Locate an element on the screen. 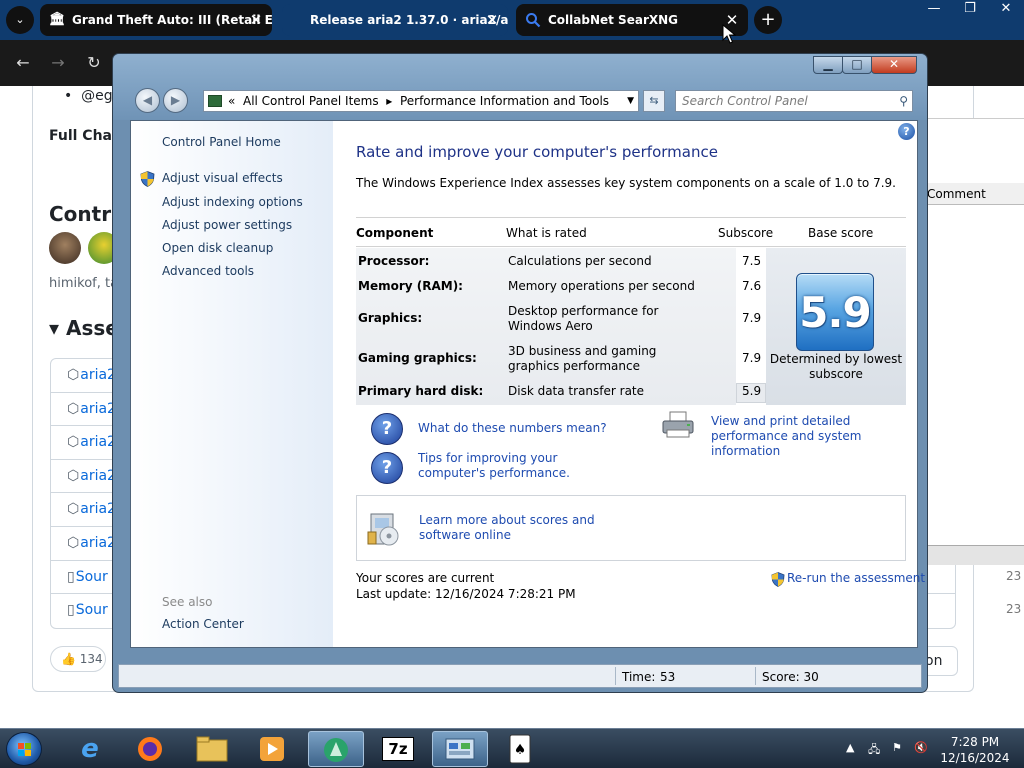 The width and height of the screenshot is (1024, 768). search-icon: ⚲ is located at coordinates (903, 101).